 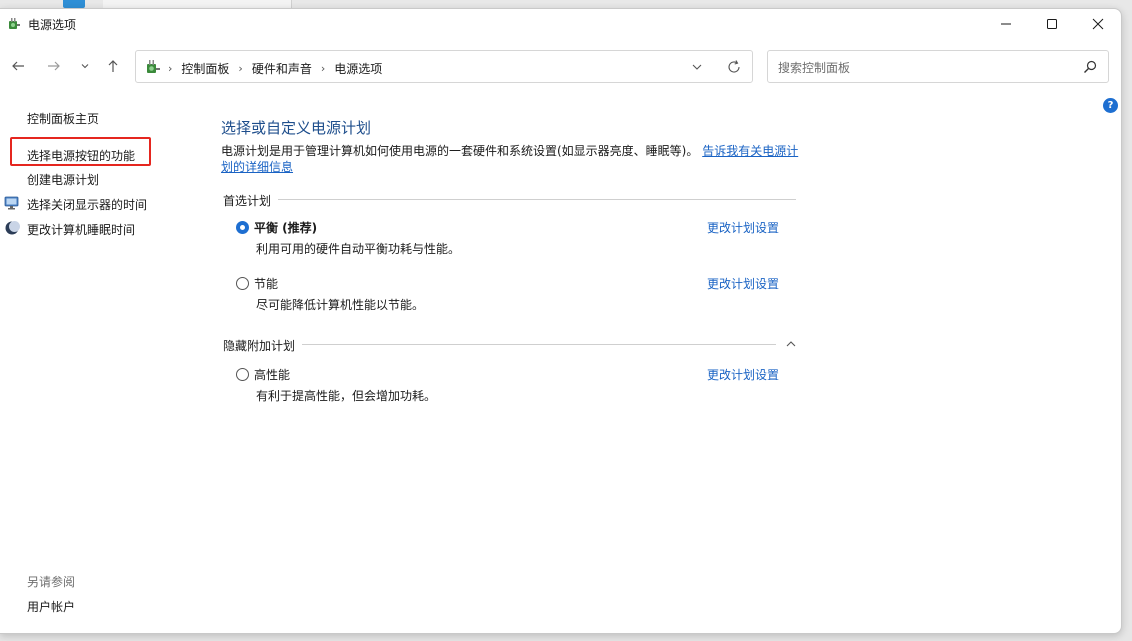 I want to click on back-button, so click(x=18, y=66).